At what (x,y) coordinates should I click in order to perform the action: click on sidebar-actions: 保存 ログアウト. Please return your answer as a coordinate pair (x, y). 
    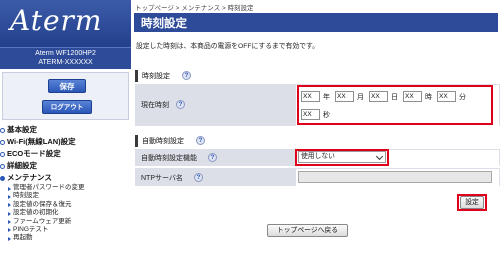
    Looking at the image, I should click on (65, 96).